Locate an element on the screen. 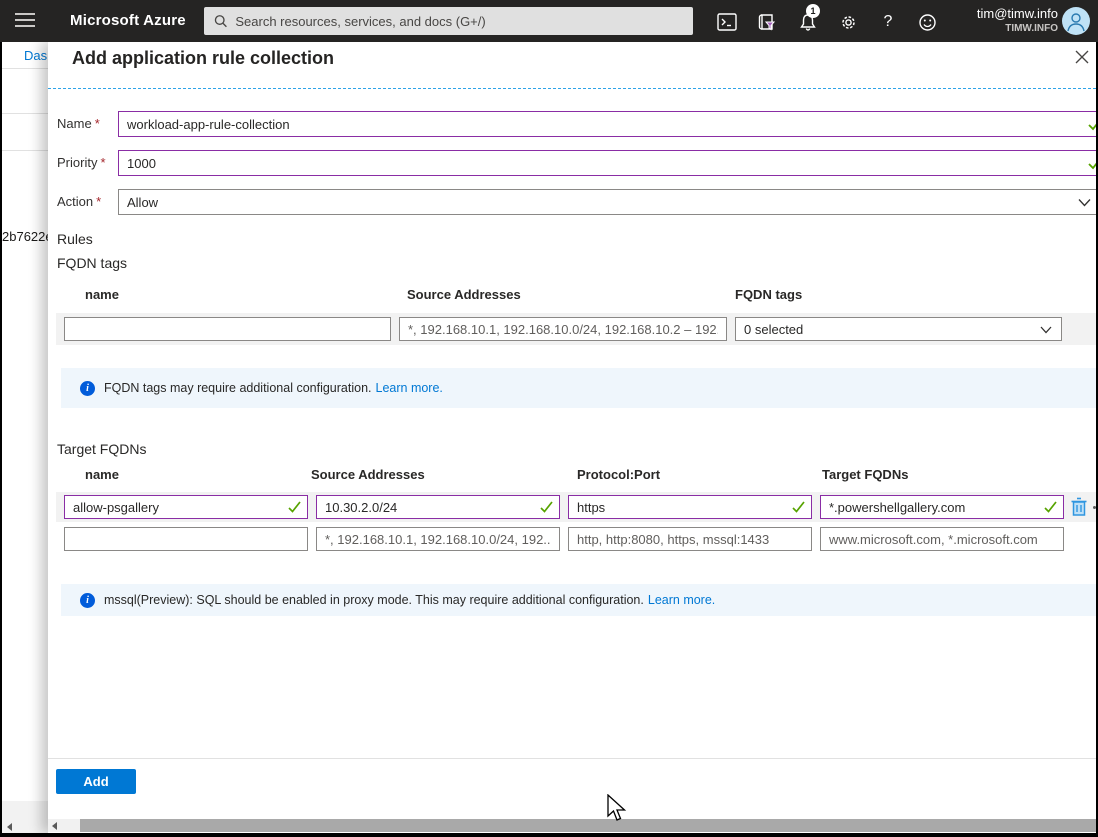  new-rule-target-cell is located at coordinates (942, 539).